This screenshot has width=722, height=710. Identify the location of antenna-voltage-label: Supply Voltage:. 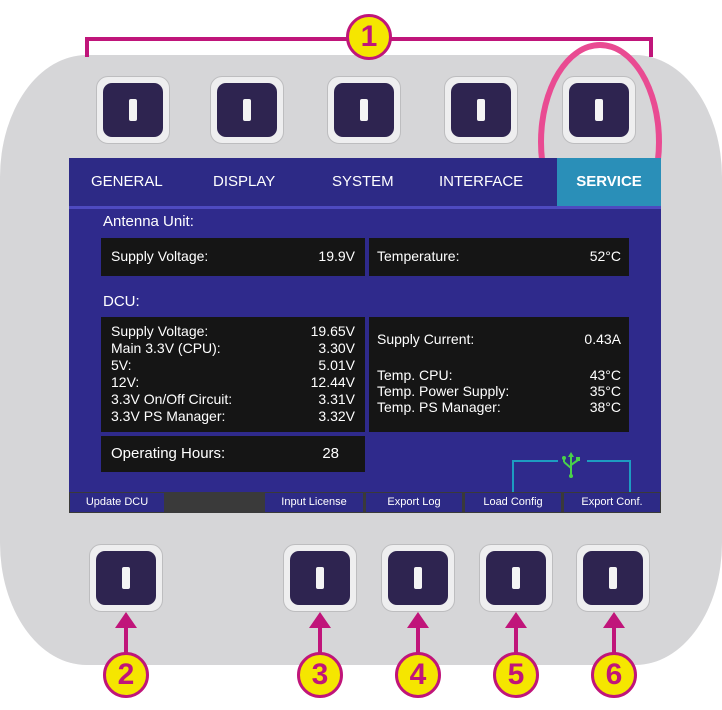
(160, 256).